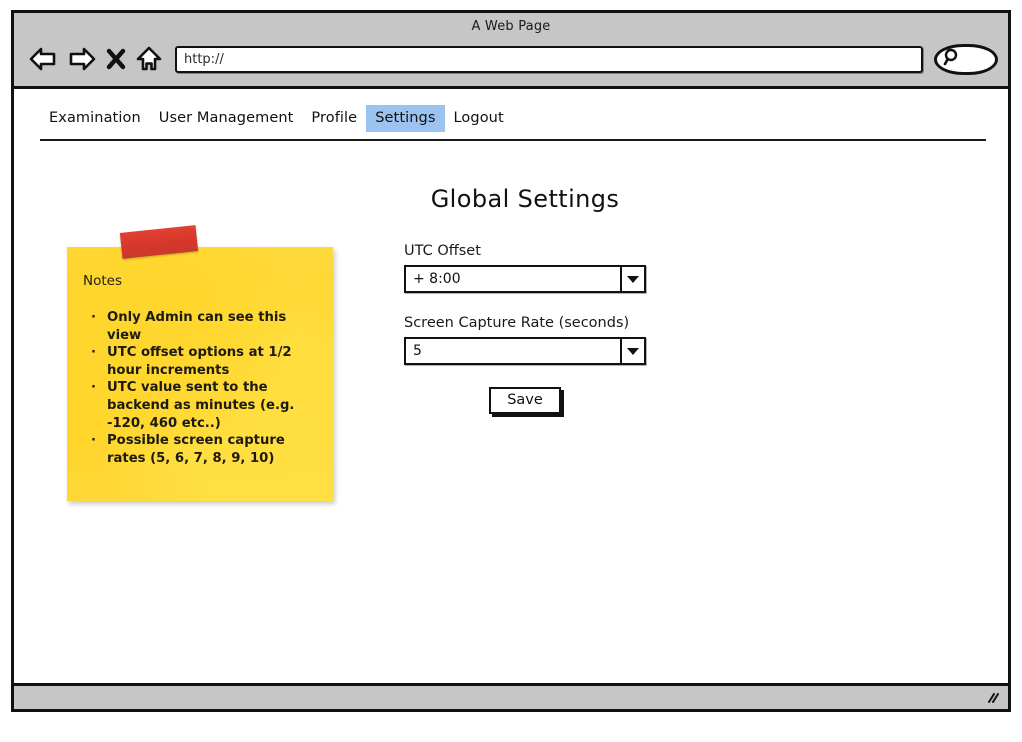  Describe the element at coordinates (199, 353) in the screenshot. I see `note-line-text: UTC offset options at 1/2` at that location.